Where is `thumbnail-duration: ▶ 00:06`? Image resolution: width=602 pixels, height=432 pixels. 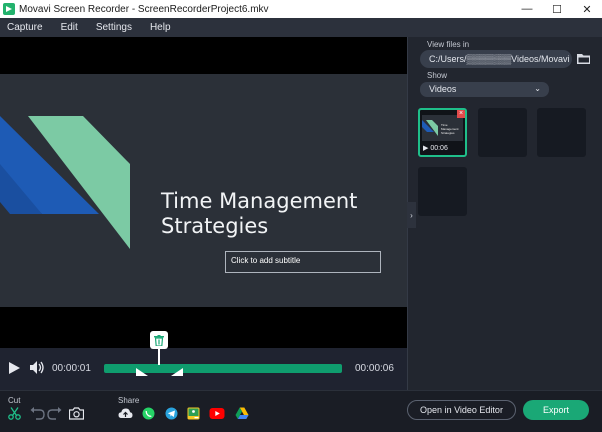 thumbnail-duration: ▶ 00:06 is located at coordinates (435, 148).